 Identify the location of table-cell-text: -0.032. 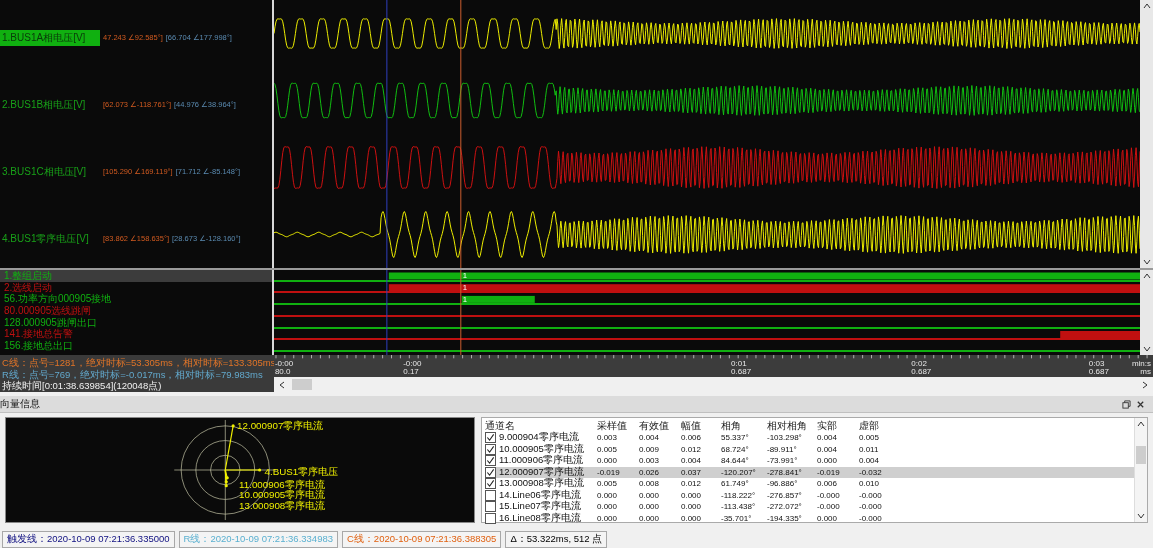
(871, 472).